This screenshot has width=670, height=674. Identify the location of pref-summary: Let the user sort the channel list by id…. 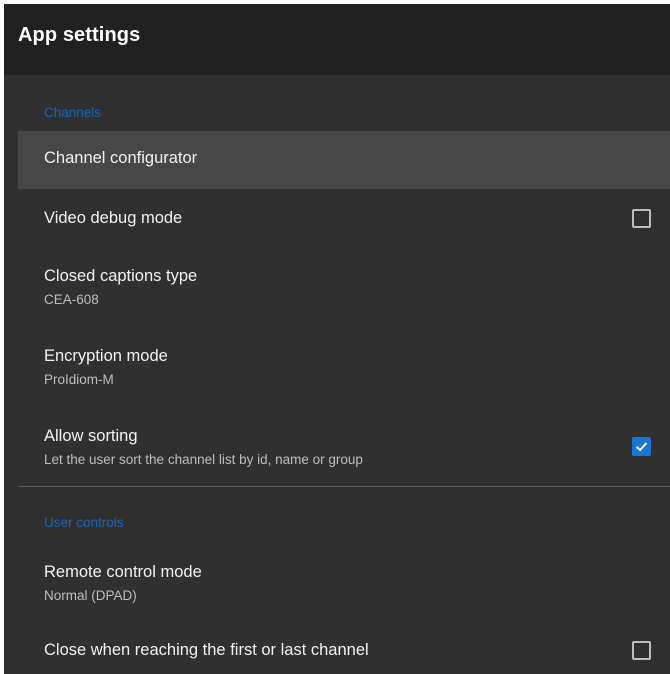
(203, 459).